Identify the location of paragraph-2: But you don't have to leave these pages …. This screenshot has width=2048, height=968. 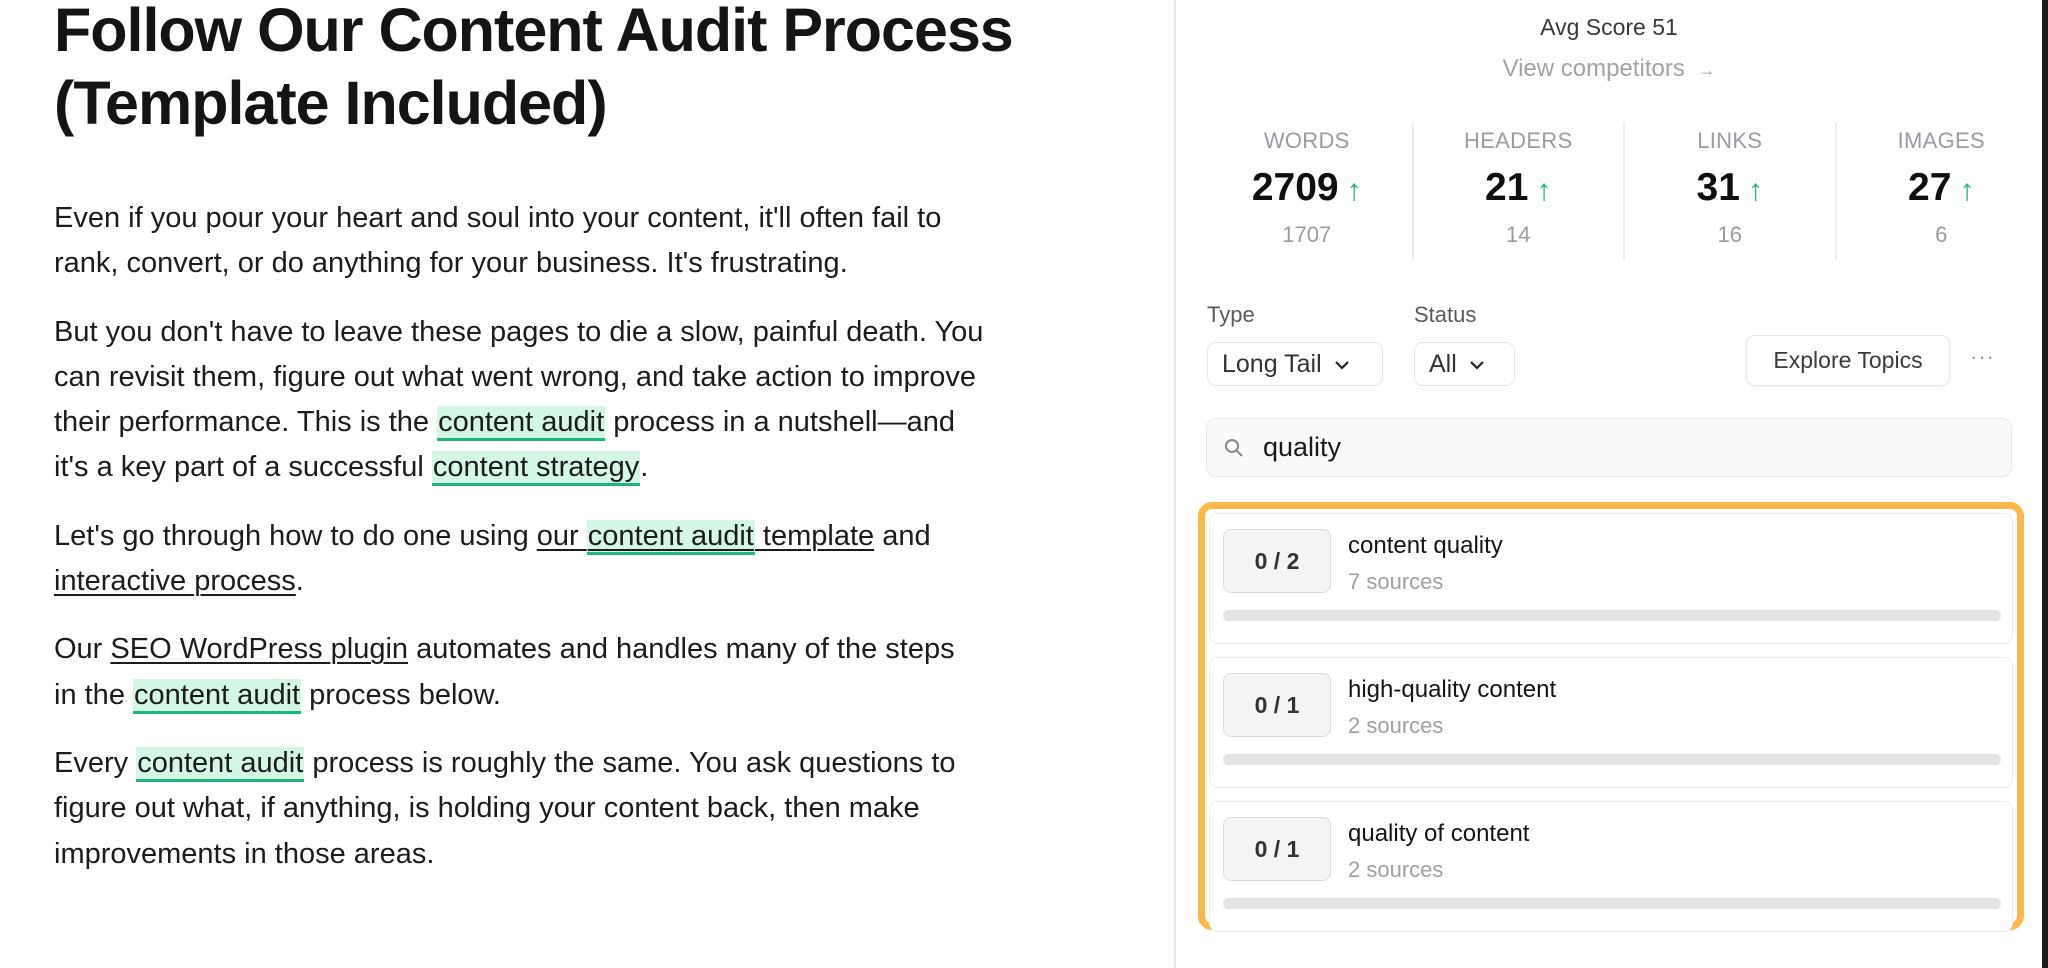
(519, 400).